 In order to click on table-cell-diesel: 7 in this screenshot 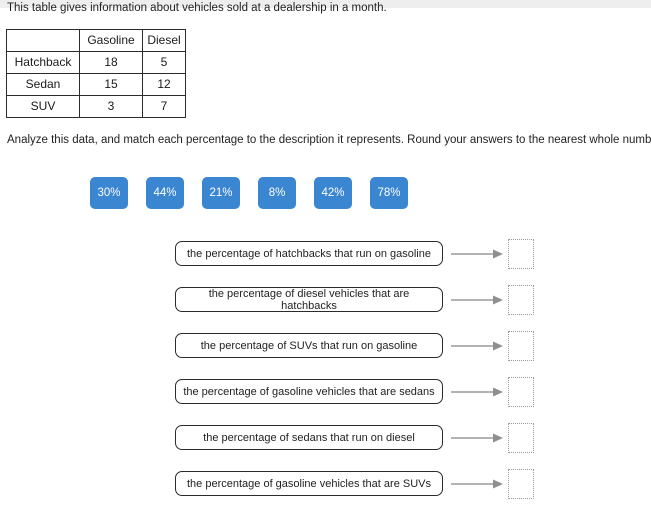, I will do `click(164, 106)`.